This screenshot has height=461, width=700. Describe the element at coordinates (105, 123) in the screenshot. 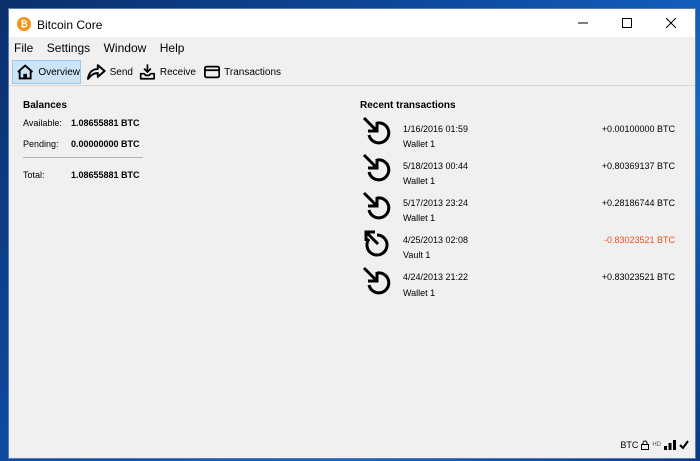

I see `available-value: 1.08655881 BTC` at that location.